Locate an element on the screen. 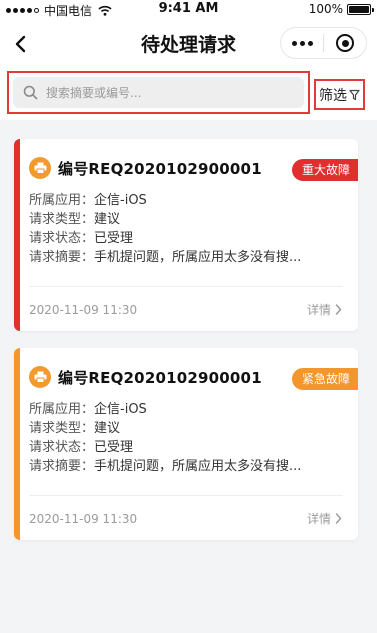 This screenshot has height=633, width=377. battery-percent: 100% is located at coordinates (325, 9).